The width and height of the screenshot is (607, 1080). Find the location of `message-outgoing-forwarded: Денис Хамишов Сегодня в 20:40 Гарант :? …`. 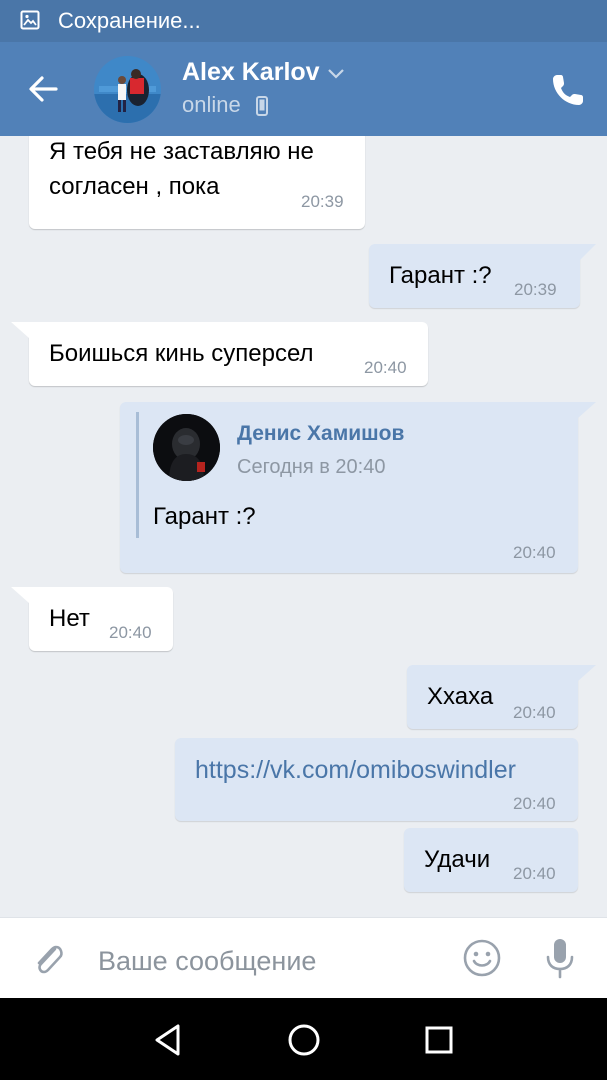

message-outgoing-forwarded: Денис Хамишов Сегодня в 20:40 Гарант :? … is located at coordinates (349, 487).